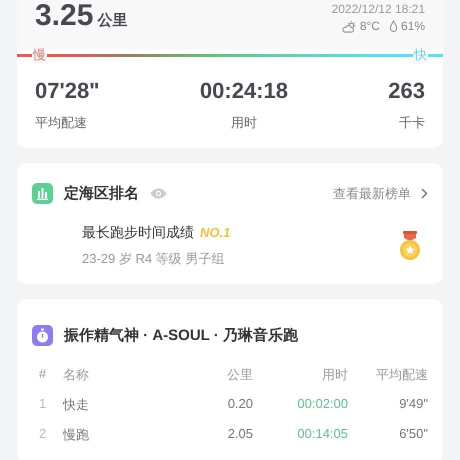  What do you see at coordinates (61, 123) in the screenshot?
I see `stat-label: 平均配速` at bounding box center [61, 123].